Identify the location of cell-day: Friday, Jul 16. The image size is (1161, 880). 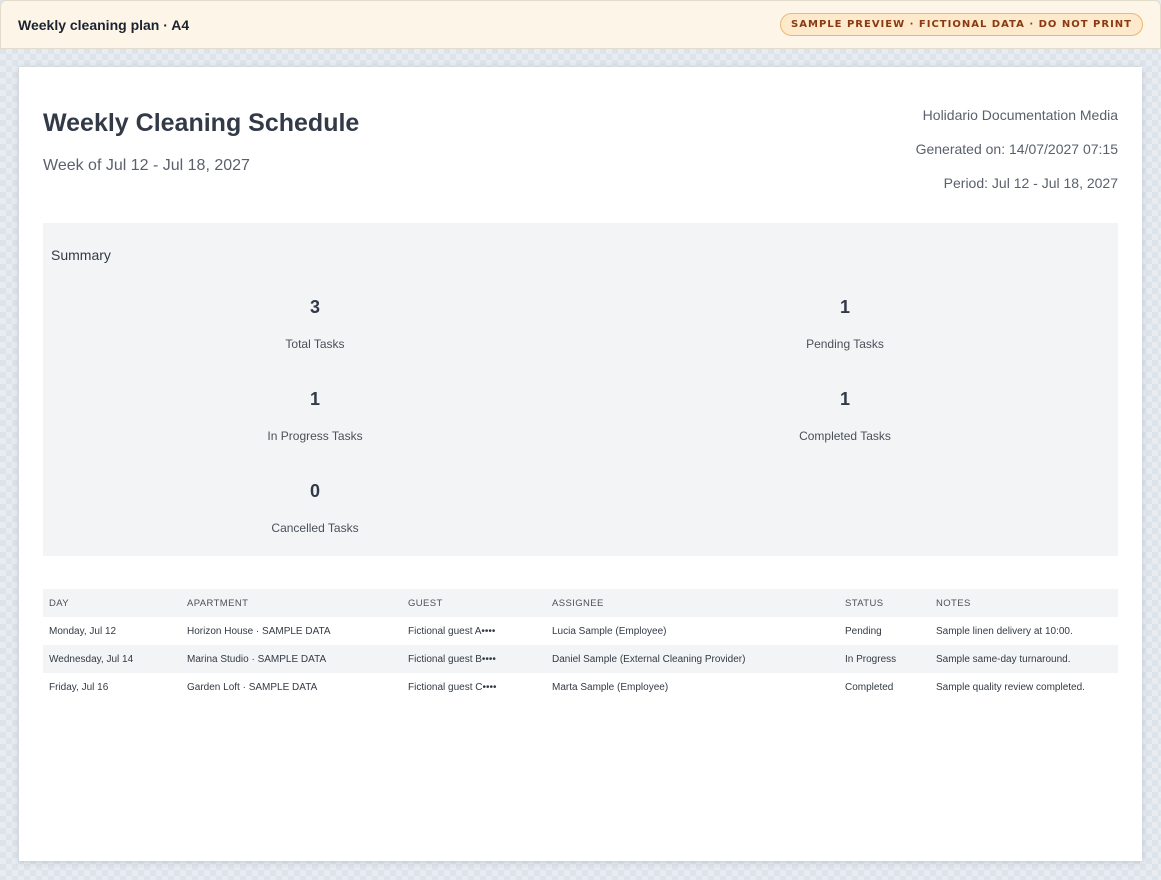
(79, 687).